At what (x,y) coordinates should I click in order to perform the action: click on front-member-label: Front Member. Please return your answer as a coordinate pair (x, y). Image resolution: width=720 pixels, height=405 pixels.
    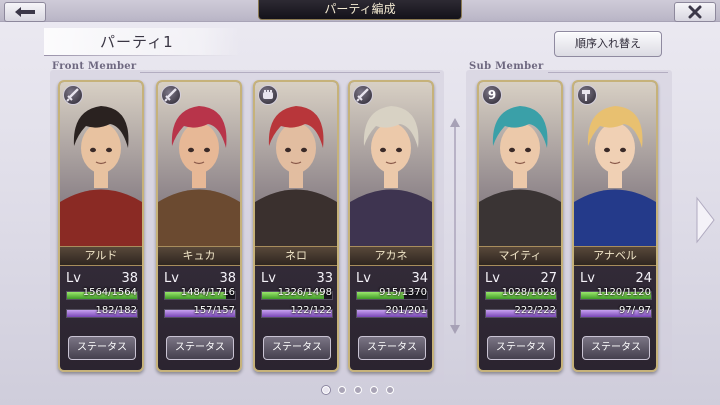
    Looking at the image, I should click on (94, 66).